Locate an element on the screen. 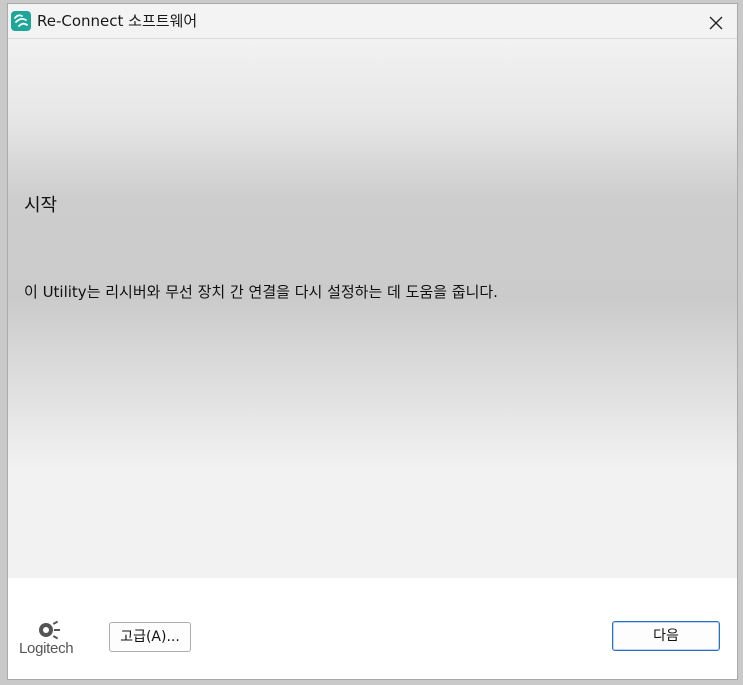 The image size is (743, 685). logitech-mark-icon is located at coordinates (49, 630).